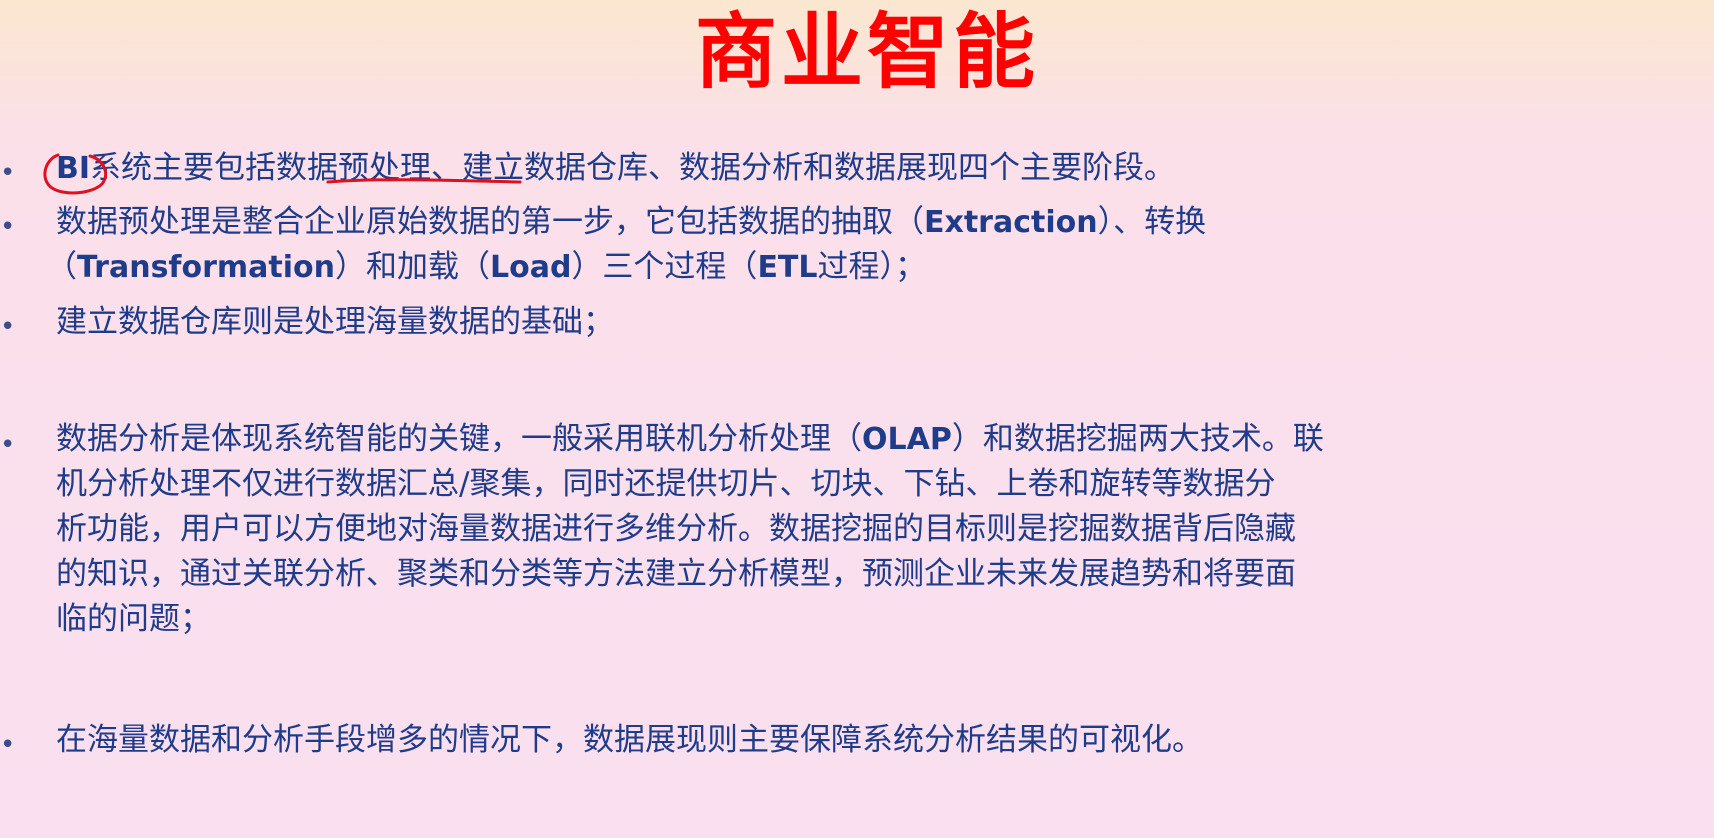 The height and width of the screenshot is (838, 1714). I want to click on text-run: 析功能，用户可以方便地对海量数据进行多维分析。数据挖掘的目标则是挖掘数据背后隐藏, so click(676, 529).